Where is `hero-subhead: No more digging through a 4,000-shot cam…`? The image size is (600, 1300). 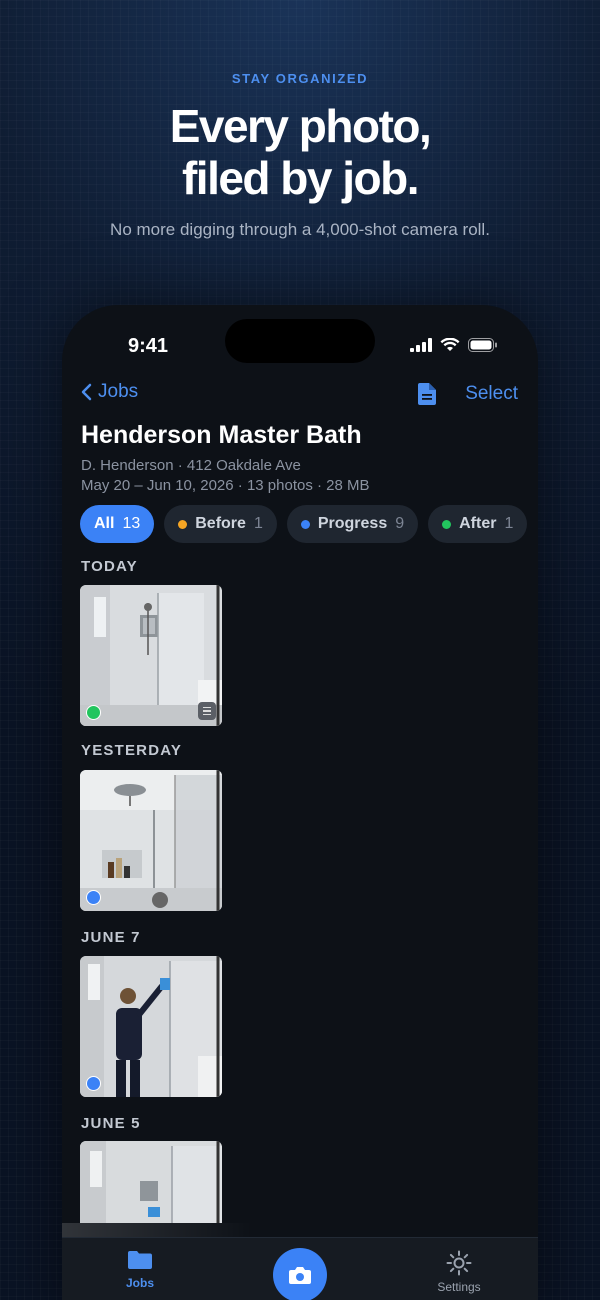 hero-subhead: No more digging through a 4,000-shot cam… is located at coordinates (300, 229).